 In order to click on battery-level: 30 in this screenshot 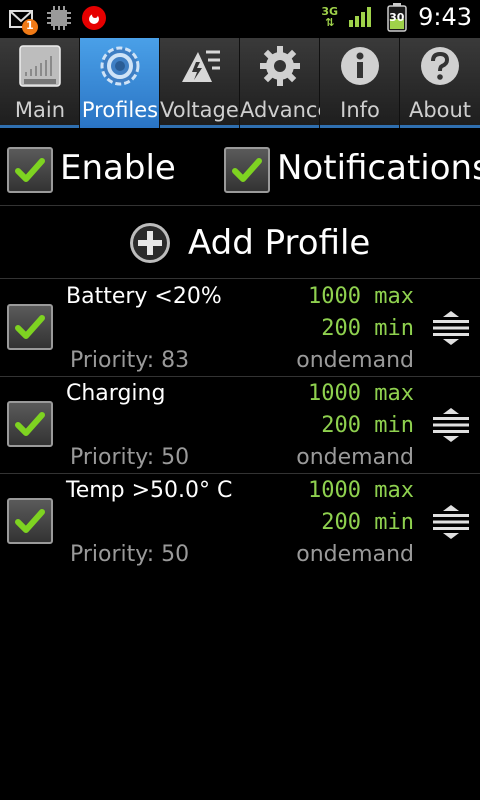, I will do `click(397, 17)`.